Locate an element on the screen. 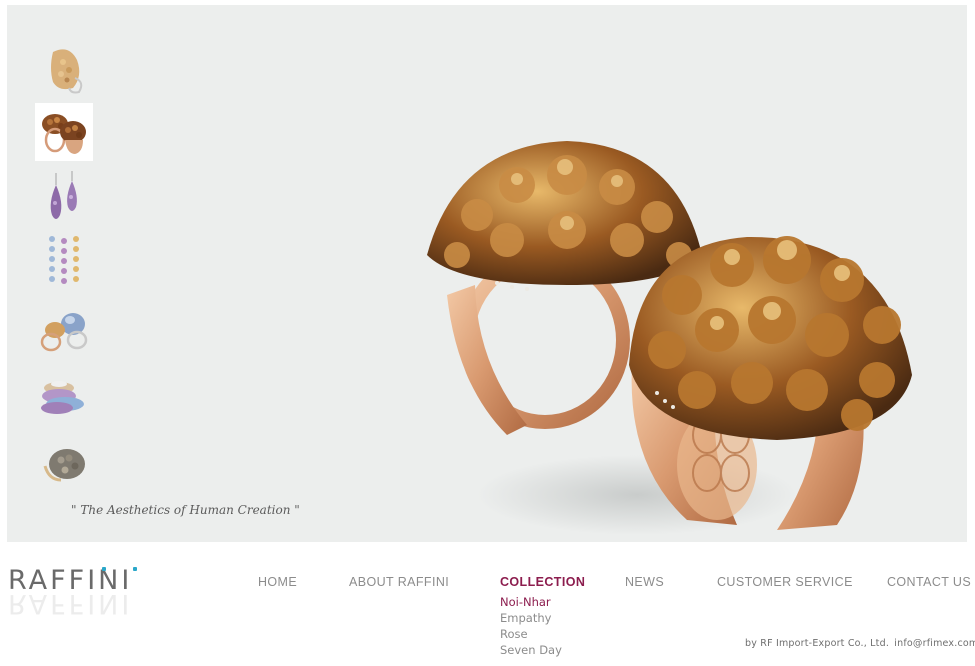  thumb-yellow-diamond-ring is located at coordinates (64, 69).